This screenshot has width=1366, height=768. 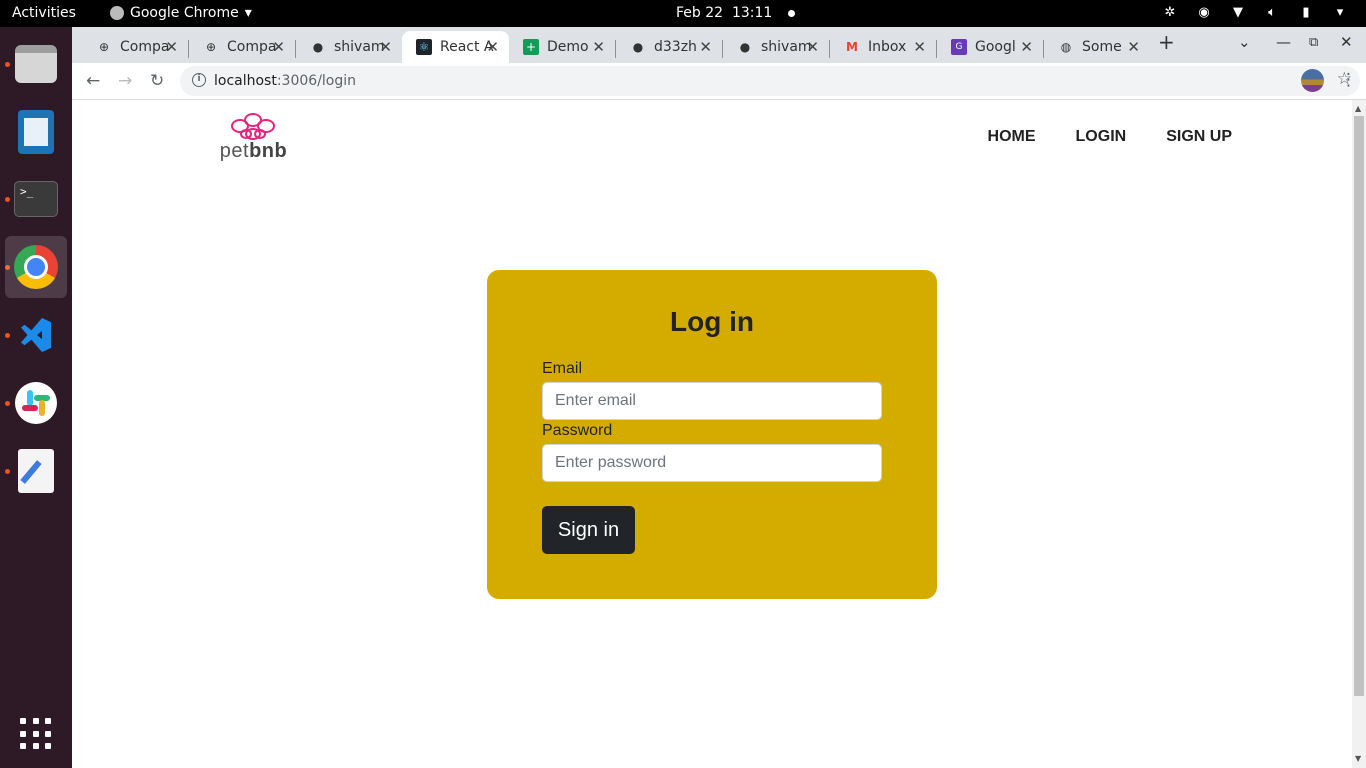 I want to click on react-icon: ⚛, so click(x=424, y=47).